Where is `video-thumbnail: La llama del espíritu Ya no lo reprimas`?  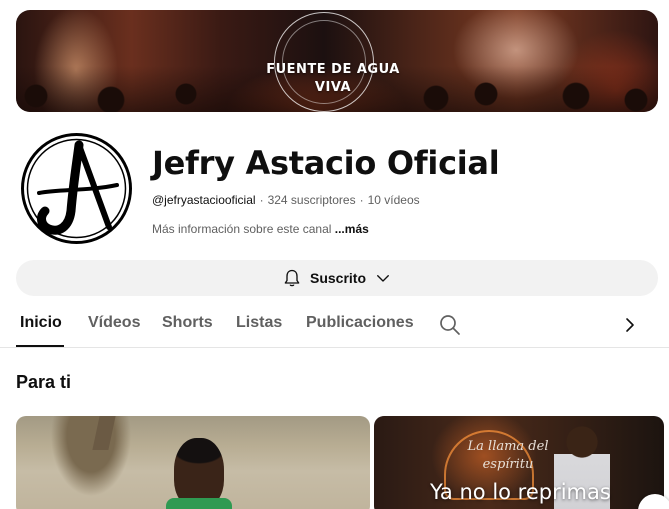 video-thumbnail: La llama del espíritu Ya no lo reprimas is located at coordinates (519, 462).